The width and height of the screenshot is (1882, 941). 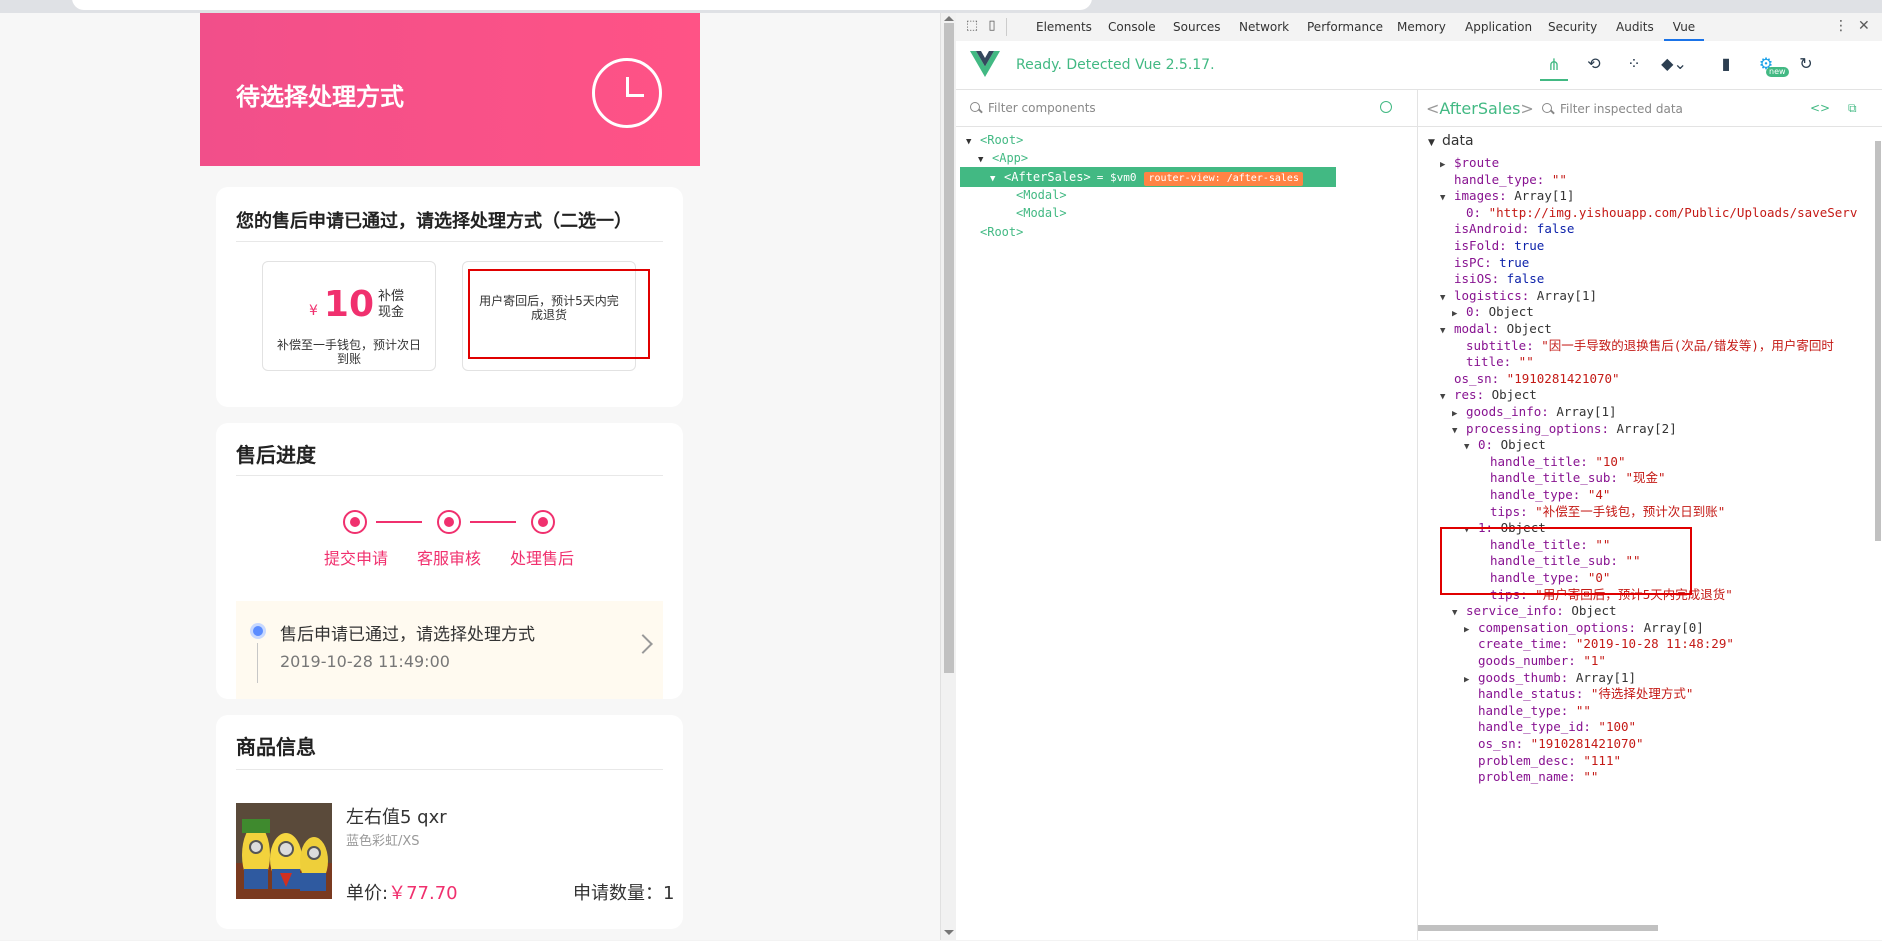 What do you see at coordinates (1635, 27) in the screenshot?
I see `tab-audits: Audits` at bounding box center [1635, 27].